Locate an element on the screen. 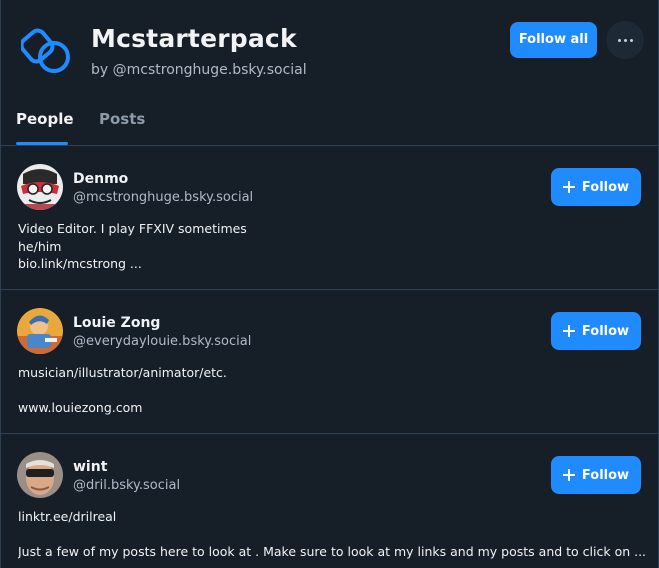 The image size is (659, 568). user-name: Denmo is located at coordinates (100, 179).